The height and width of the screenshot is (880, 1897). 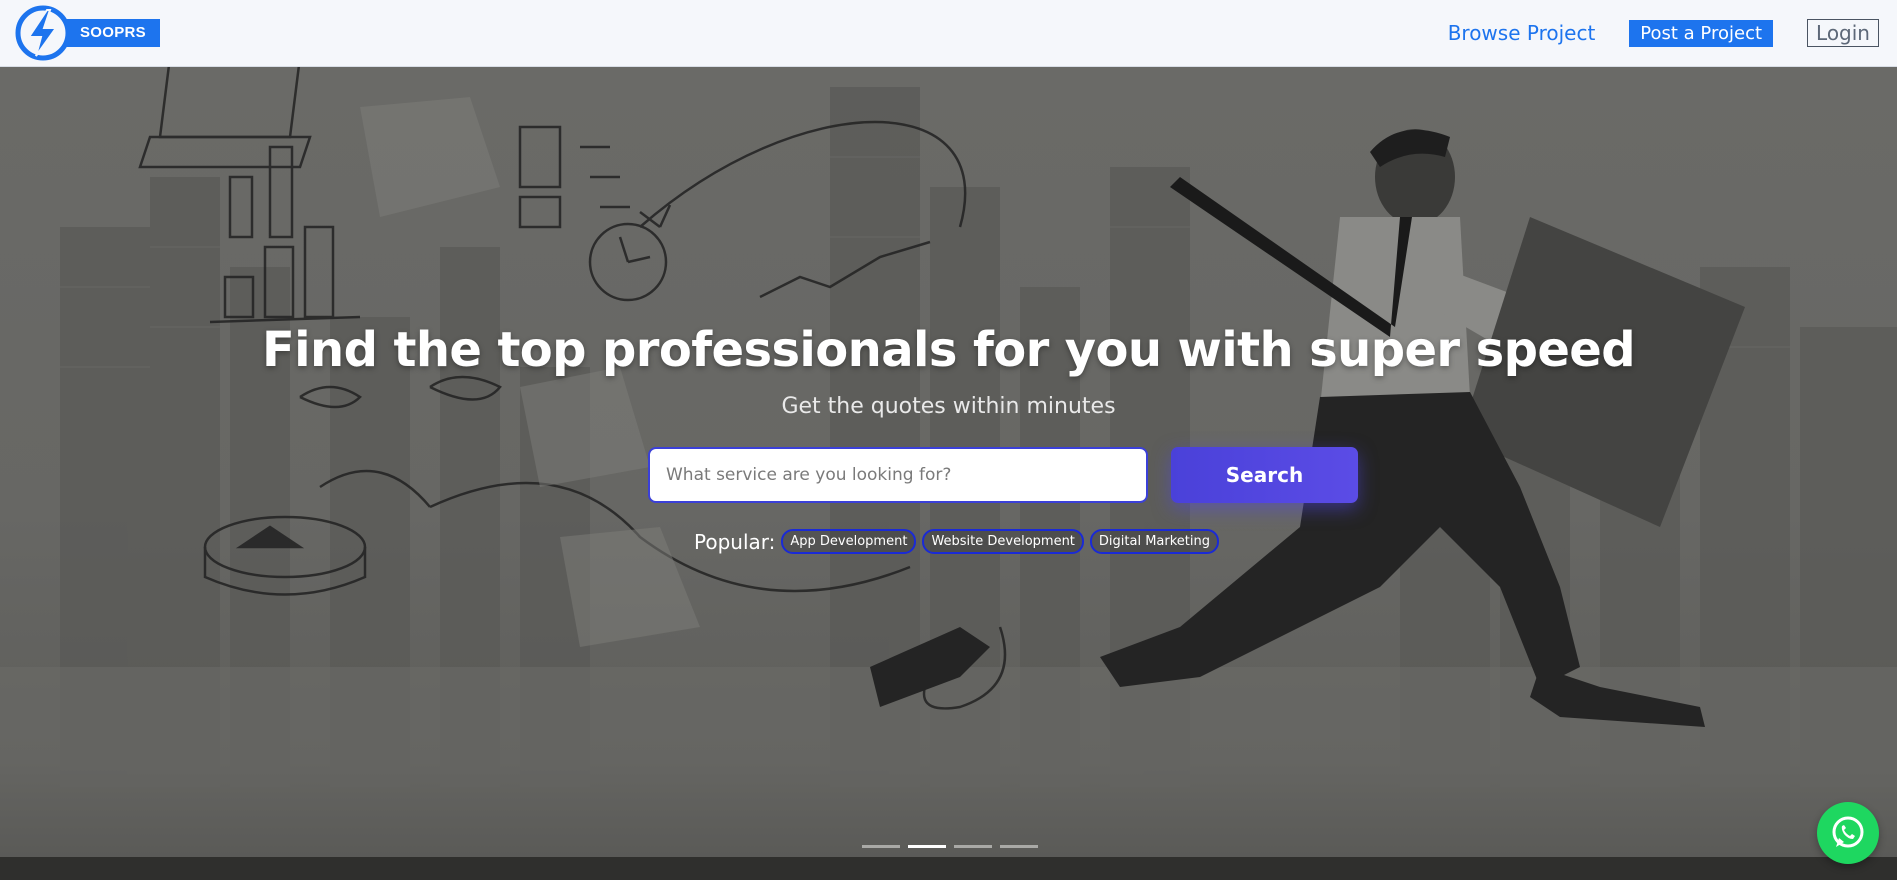 I want to click on post-project-button: Post a Project, so click(x=1701, y=33).